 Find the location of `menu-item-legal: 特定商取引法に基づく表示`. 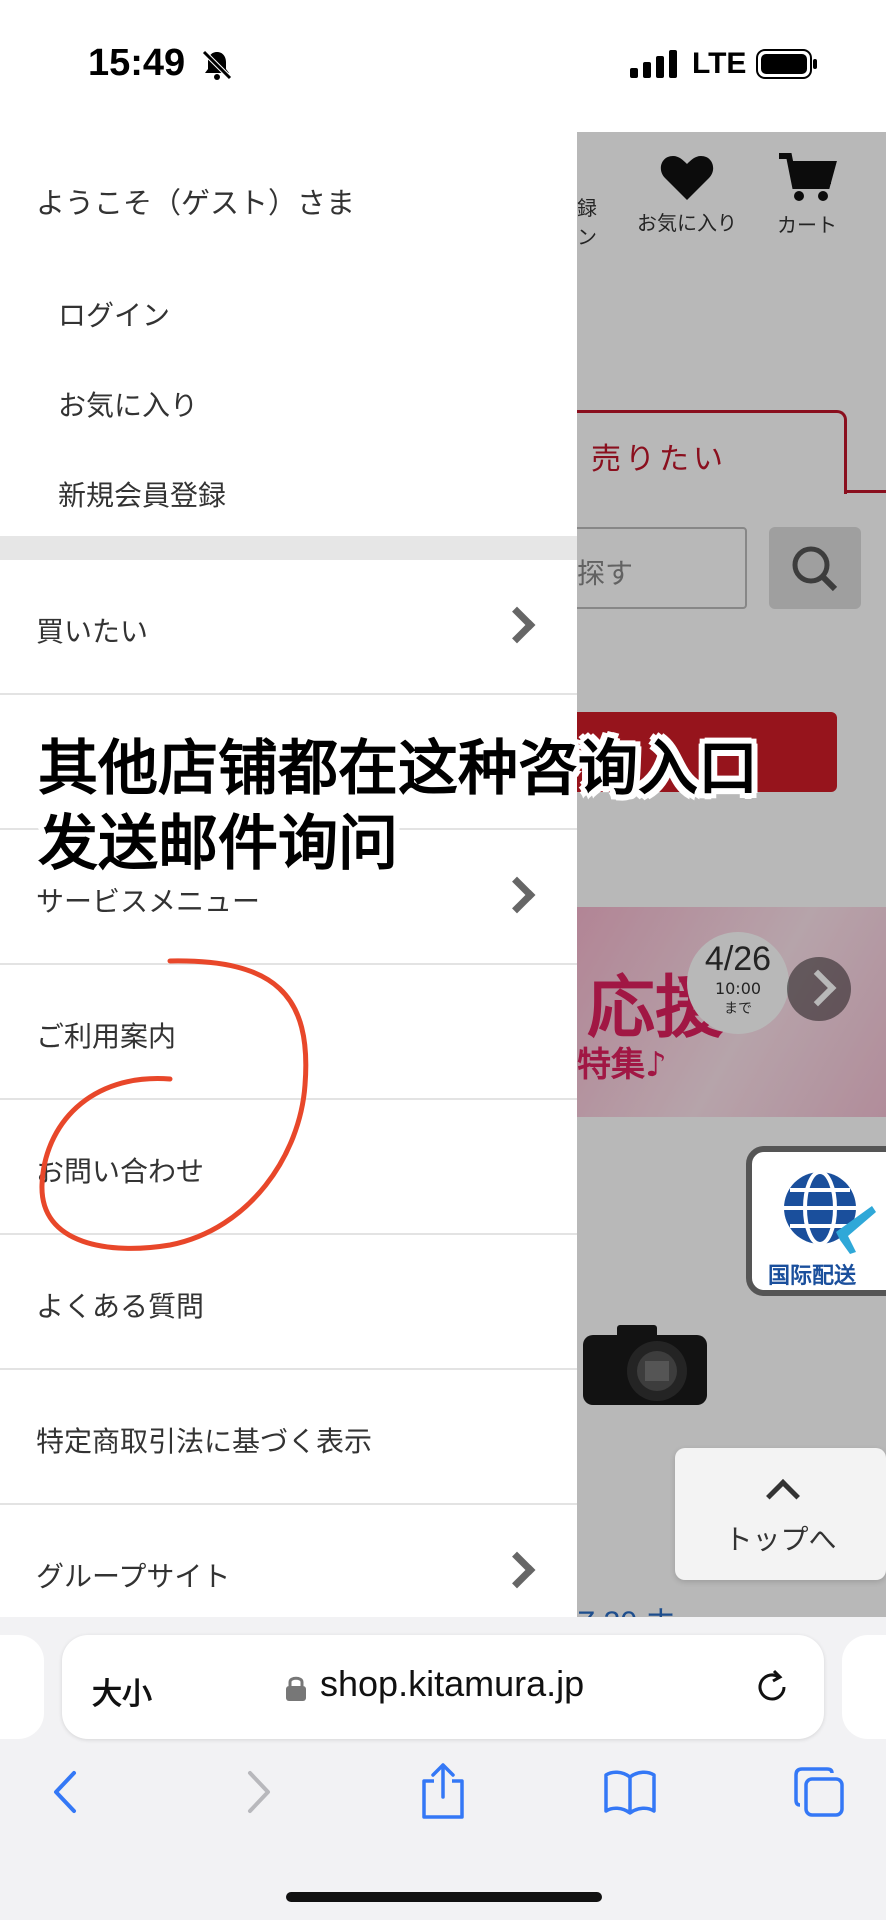

menu-item-legal: 特定商取引法に基づく表示 is located at coordinates (288, 1437).